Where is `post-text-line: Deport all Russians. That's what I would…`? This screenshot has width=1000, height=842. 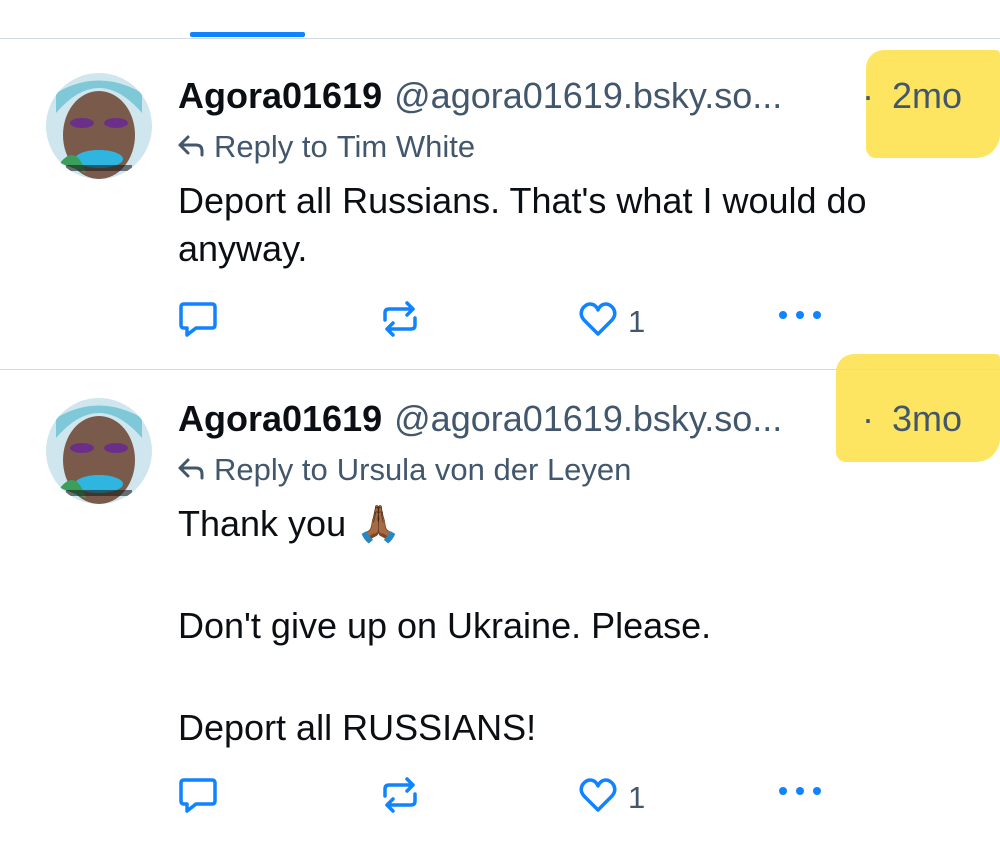 post-text-line: Deport all Russians. That's what I would… is located at coordinates (522, 224).